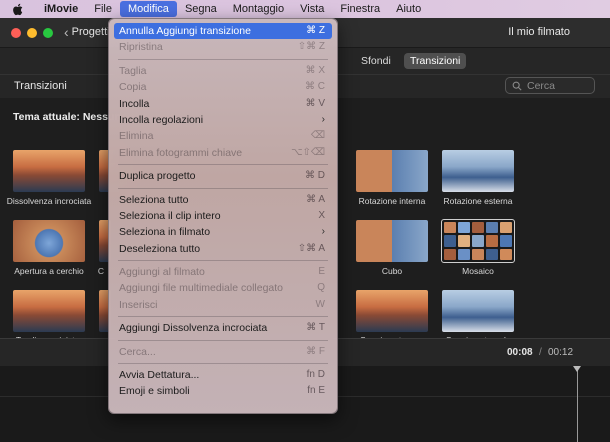  What do you see at coordinates (392, 311) in the screenshot?
I see `transition-thumb-scorrimento-sx` at bounding box center [392, 311].